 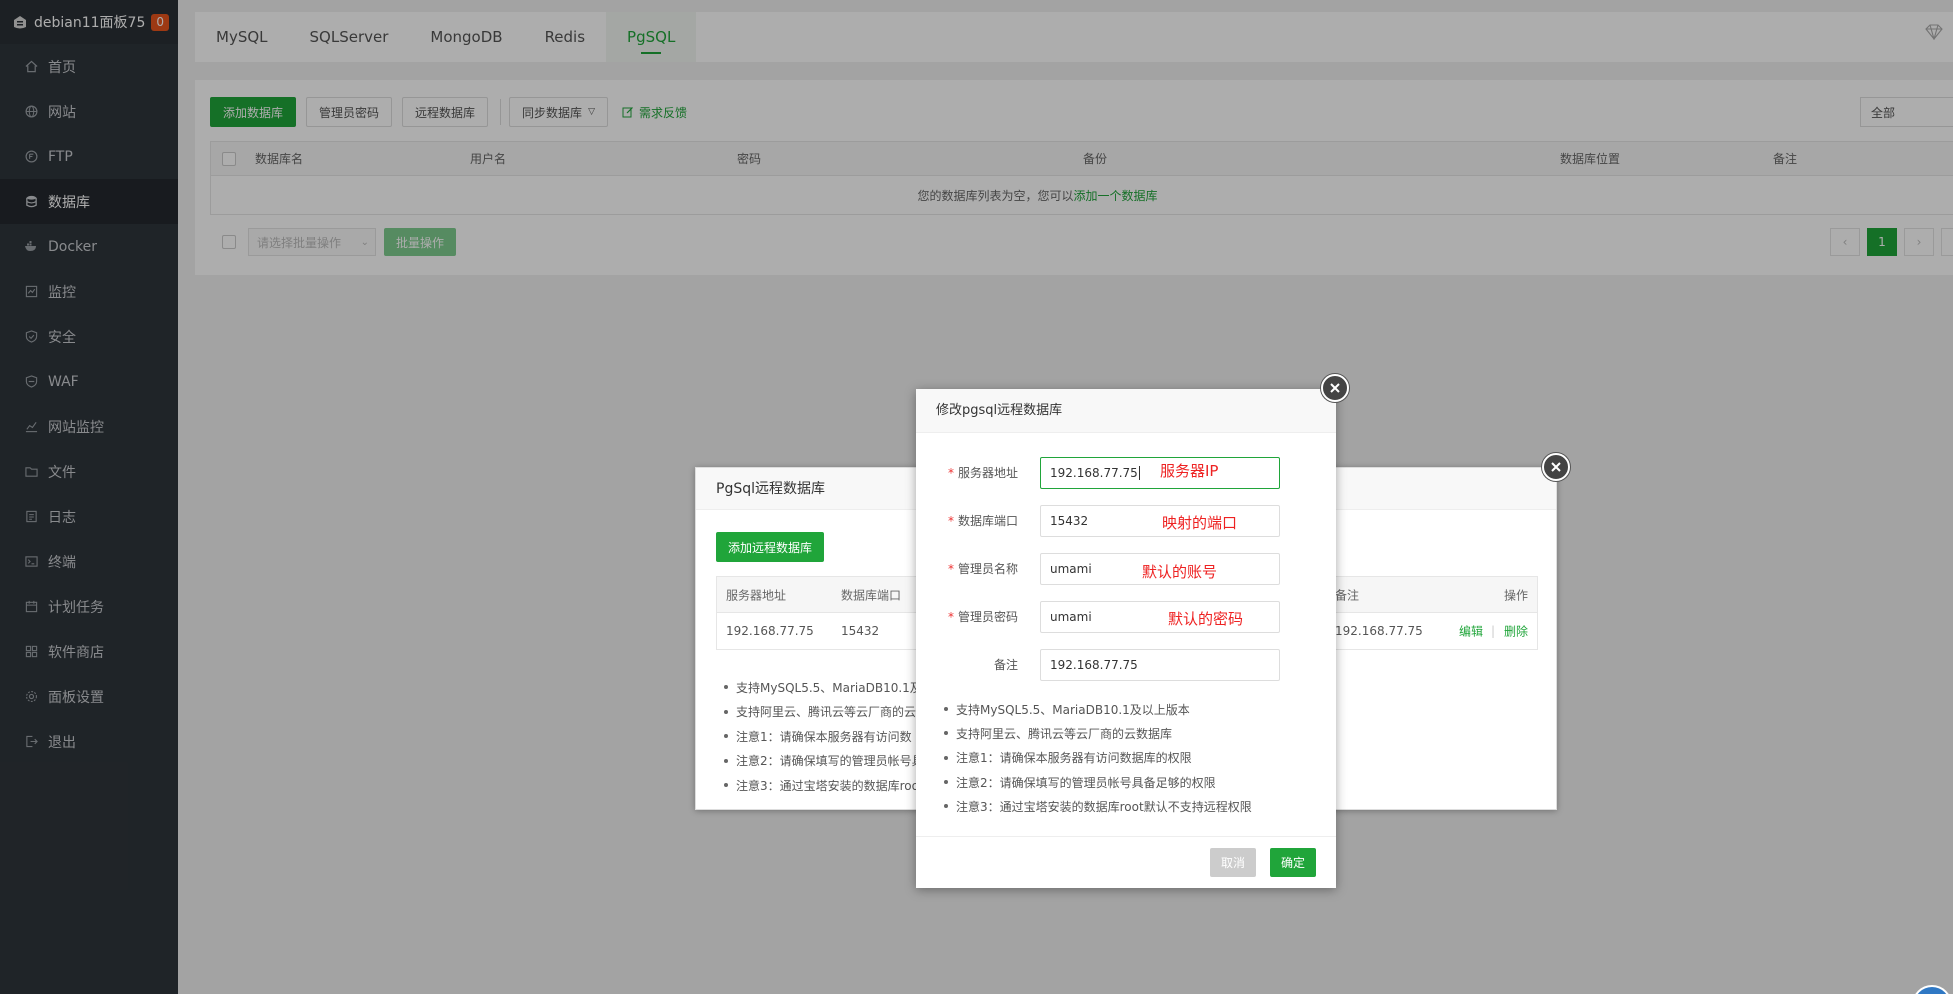 What do you see at coordinates (1200, 523) in the screenshot?
I see `annotation-mapped-port: 映射的端口` at bounding box center [1200, 523].